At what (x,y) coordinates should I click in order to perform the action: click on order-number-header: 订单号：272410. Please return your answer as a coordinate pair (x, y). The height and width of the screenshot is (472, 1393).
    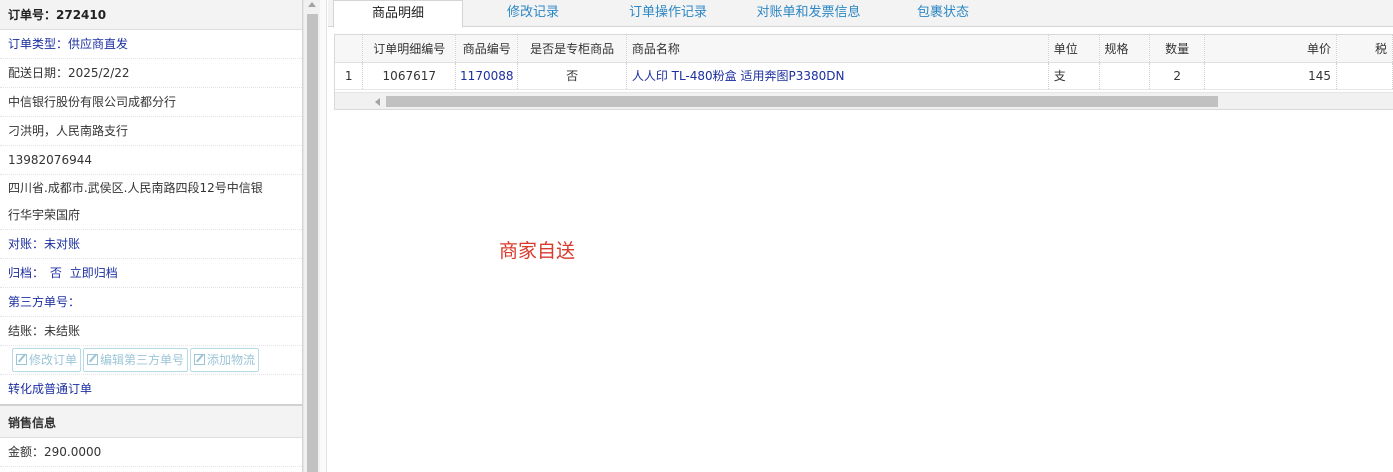
    Looking at the image, I should click on (151, 15).